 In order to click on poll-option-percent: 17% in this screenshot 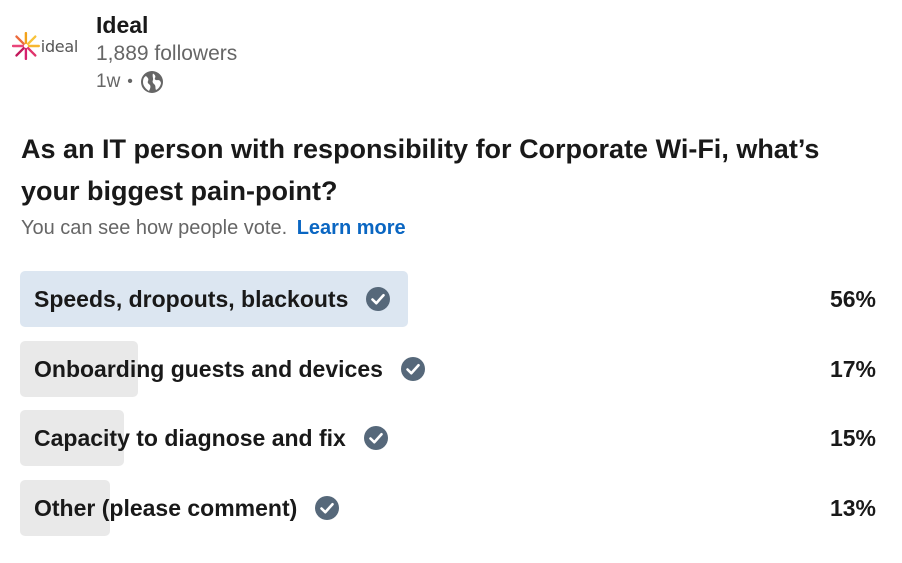, I will do `click(852, 369)`.